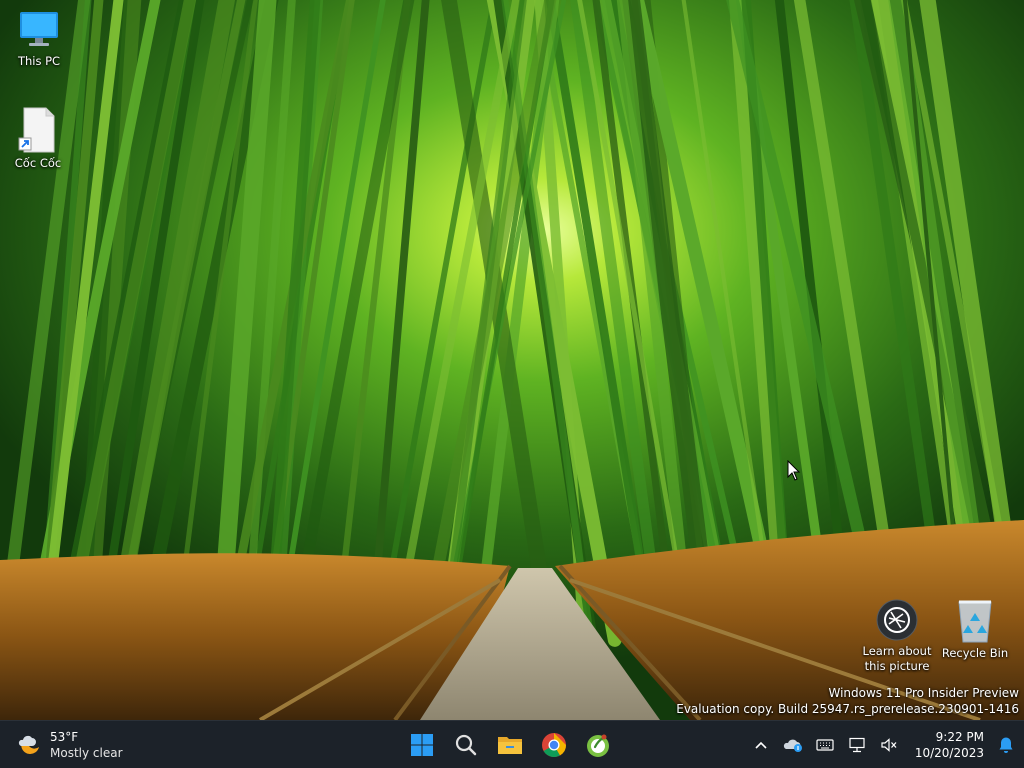 Image resolution: width=1024 pixels, height=768 pixels. What do you see at coordinates (28, 744) in the screenshot?
I see `moon-cloud-icon` at bounding box center [28, 744].